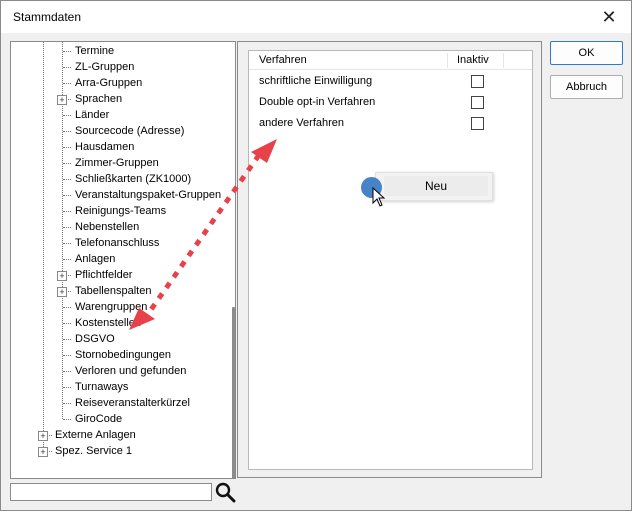 The width and height of the screenshot is (632, 512). I want to click on header-divider, so click(390, 69).